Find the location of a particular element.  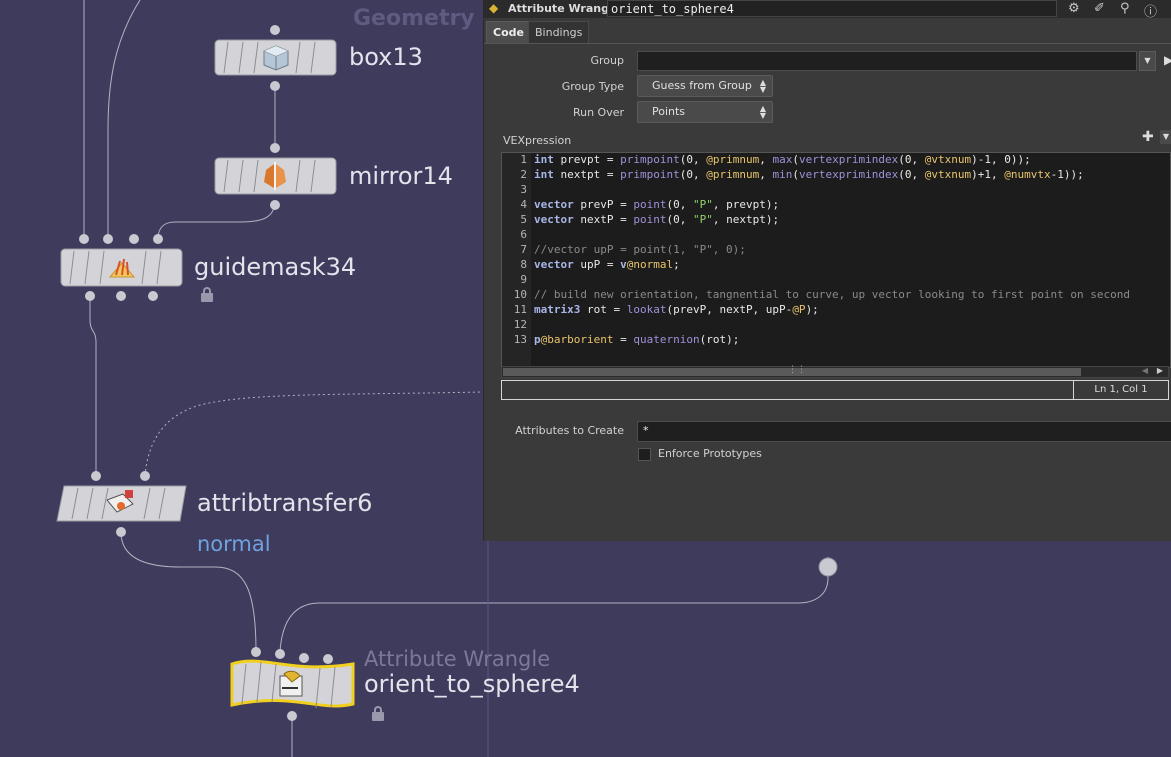

attributes-to-create-input: * is located at coordinates (904, 431).